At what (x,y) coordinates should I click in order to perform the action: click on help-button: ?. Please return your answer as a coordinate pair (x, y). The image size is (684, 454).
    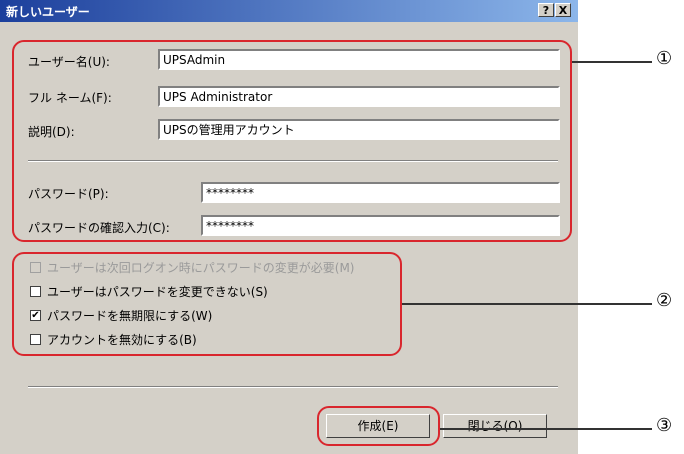
    Looking at the image, I should click on (546, 10).